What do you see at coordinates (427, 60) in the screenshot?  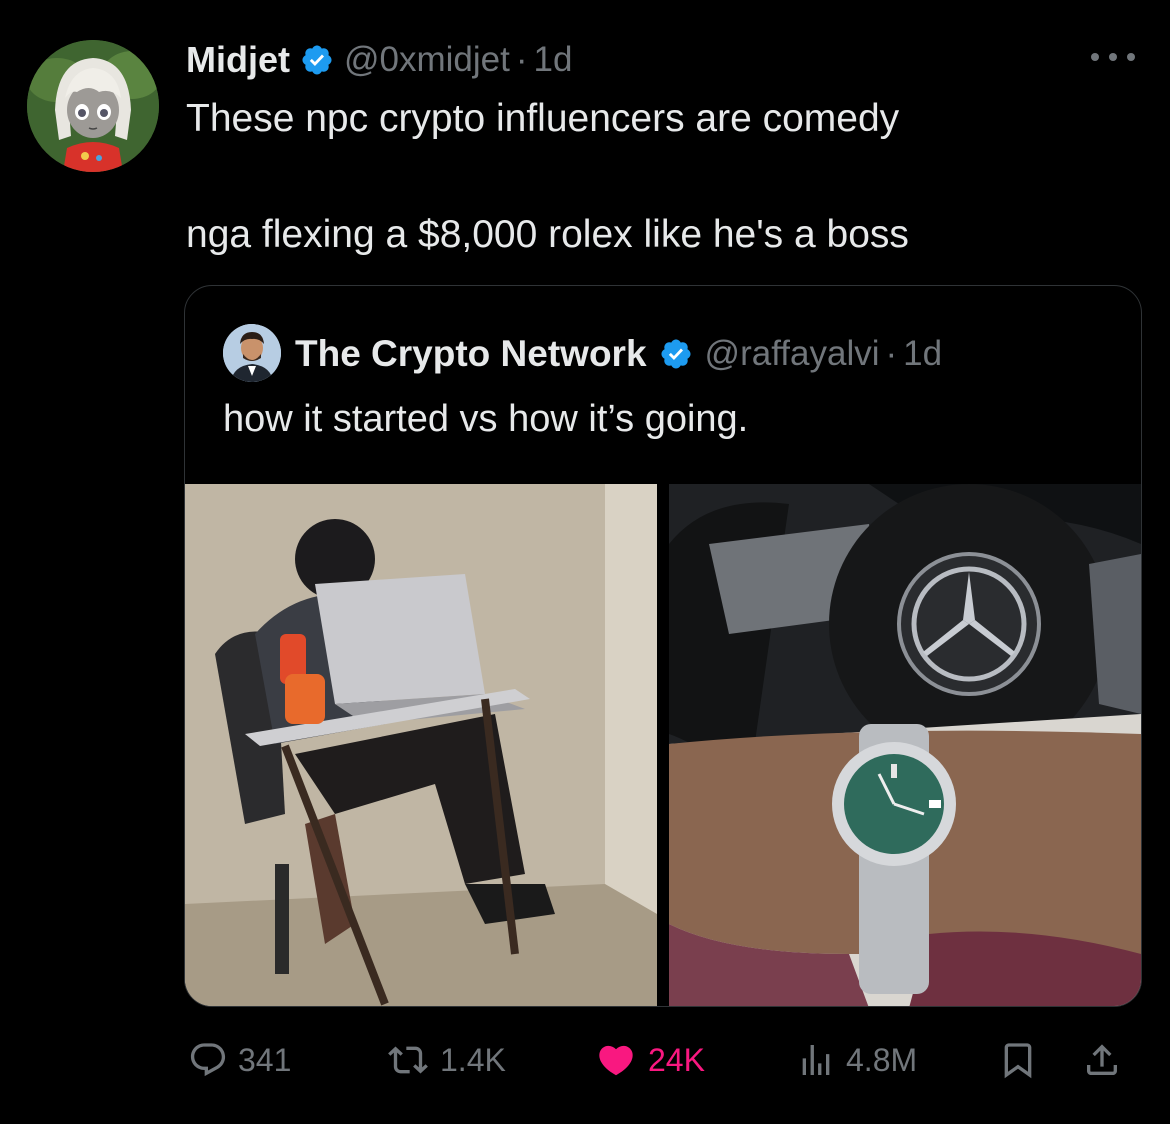 I see `author-handle: @0xmidjet` at bounding box center [427, 60].